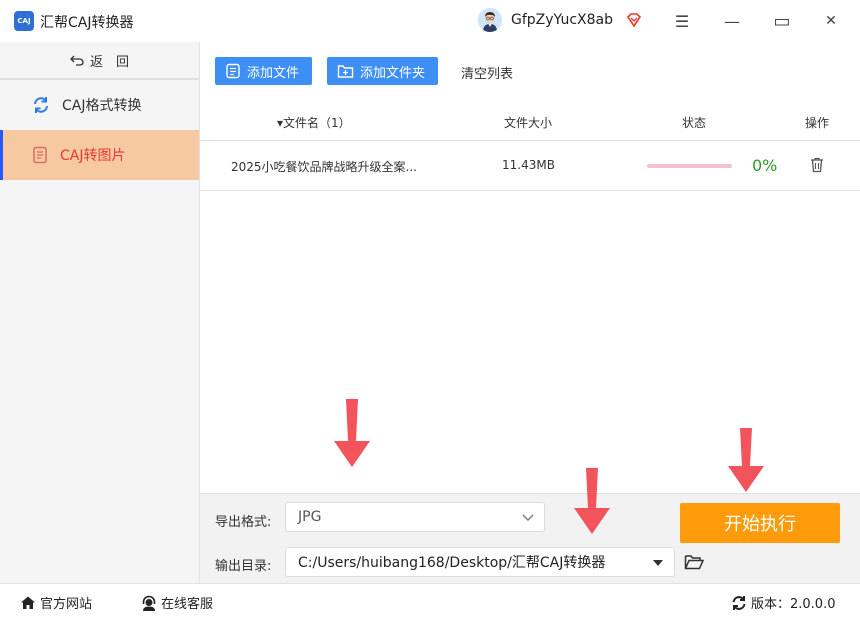 The image size is (860, 617). What do you see at coordinates (739, 602) in the screenshot?
I see `update-icon` at bounding box center [739, 602].